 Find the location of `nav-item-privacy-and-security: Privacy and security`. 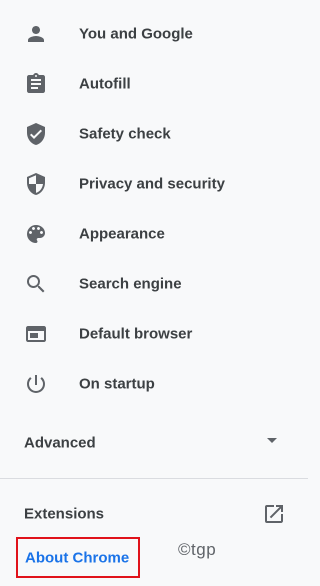

nav-item-privacy-and-security: Privacy and security is located at coordinates (154, 184).